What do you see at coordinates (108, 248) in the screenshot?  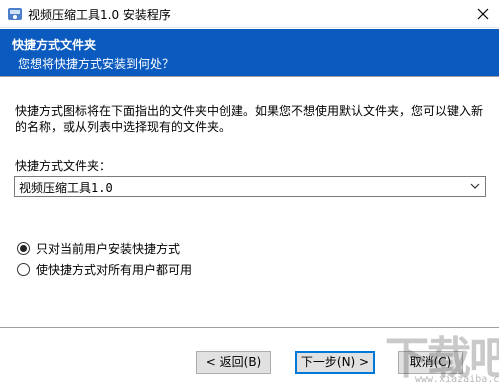 I see `radio-current-user-label: 只对当前用户安装快捷方式` at bounding box center [108, 248].